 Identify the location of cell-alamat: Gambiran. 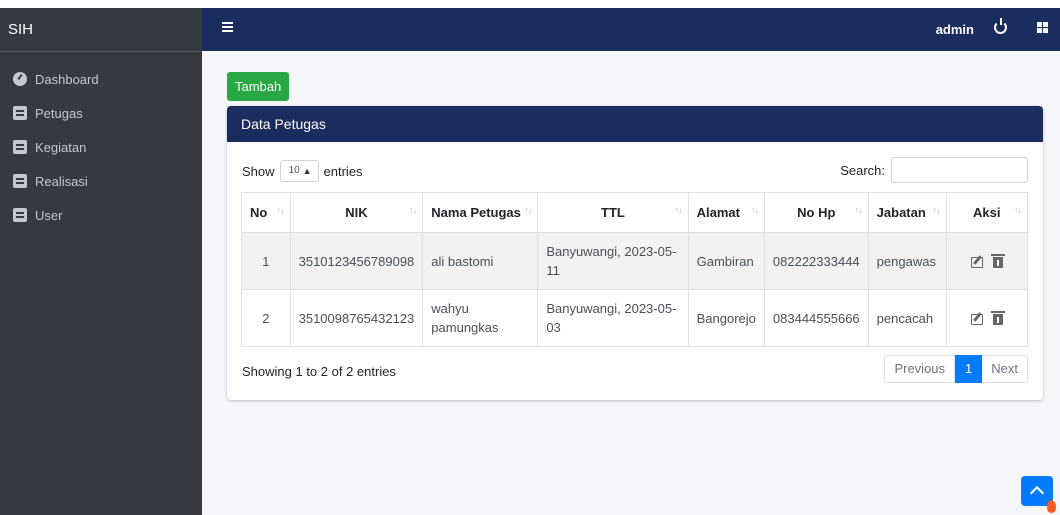
(726, 261).